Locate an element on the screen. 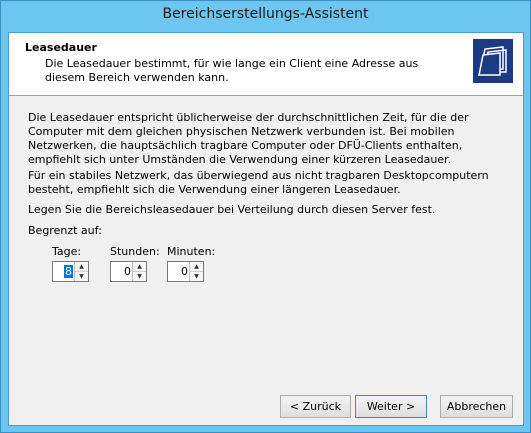  minutes-spin-buttons: ▲ ▼ is located at coordinates (196, 271).